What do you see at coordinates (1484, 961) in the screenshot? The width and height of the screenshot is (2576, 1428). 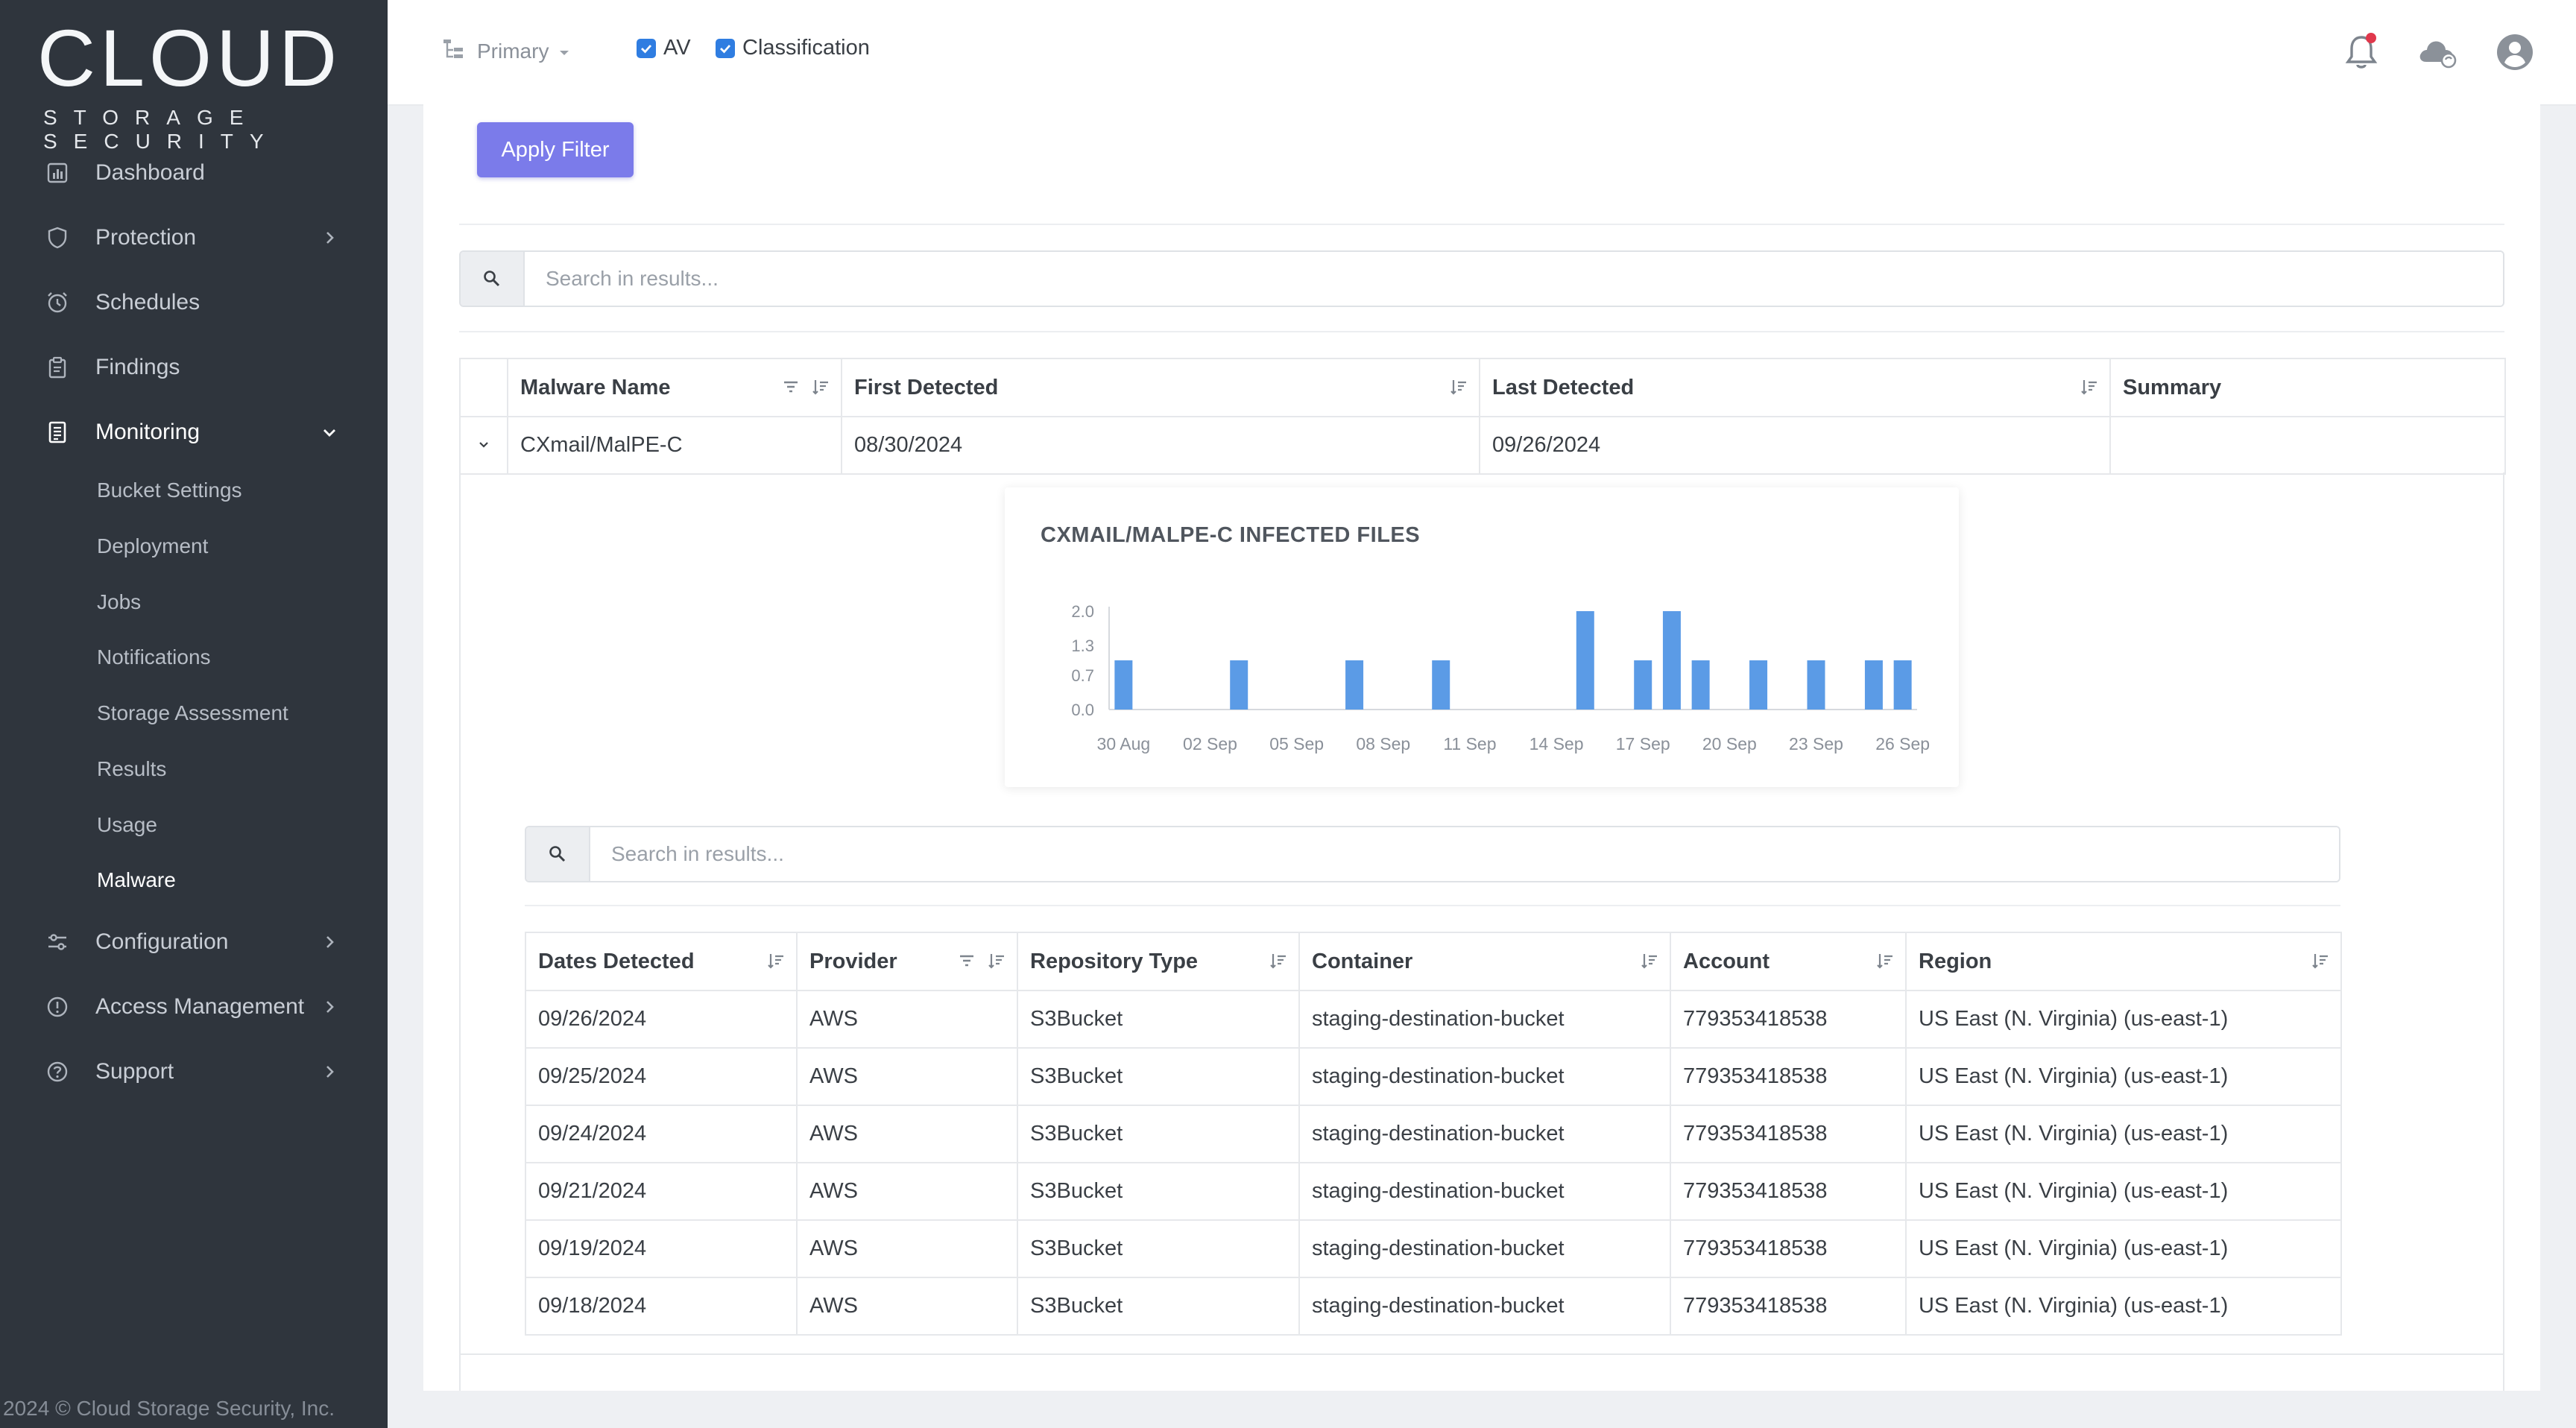 I see `column-header-container: Container` at bounding box center [1484, 961].